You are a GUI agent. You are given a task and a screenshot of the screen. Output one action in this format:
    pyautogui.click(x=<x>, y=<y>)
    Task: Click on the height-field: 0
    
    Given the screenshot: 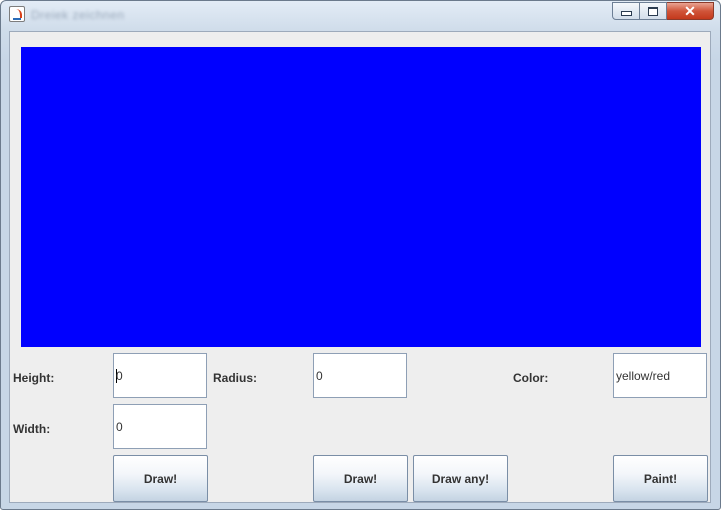 What is the action you would take?
    pyautogui.click(x=160, y=375)
    